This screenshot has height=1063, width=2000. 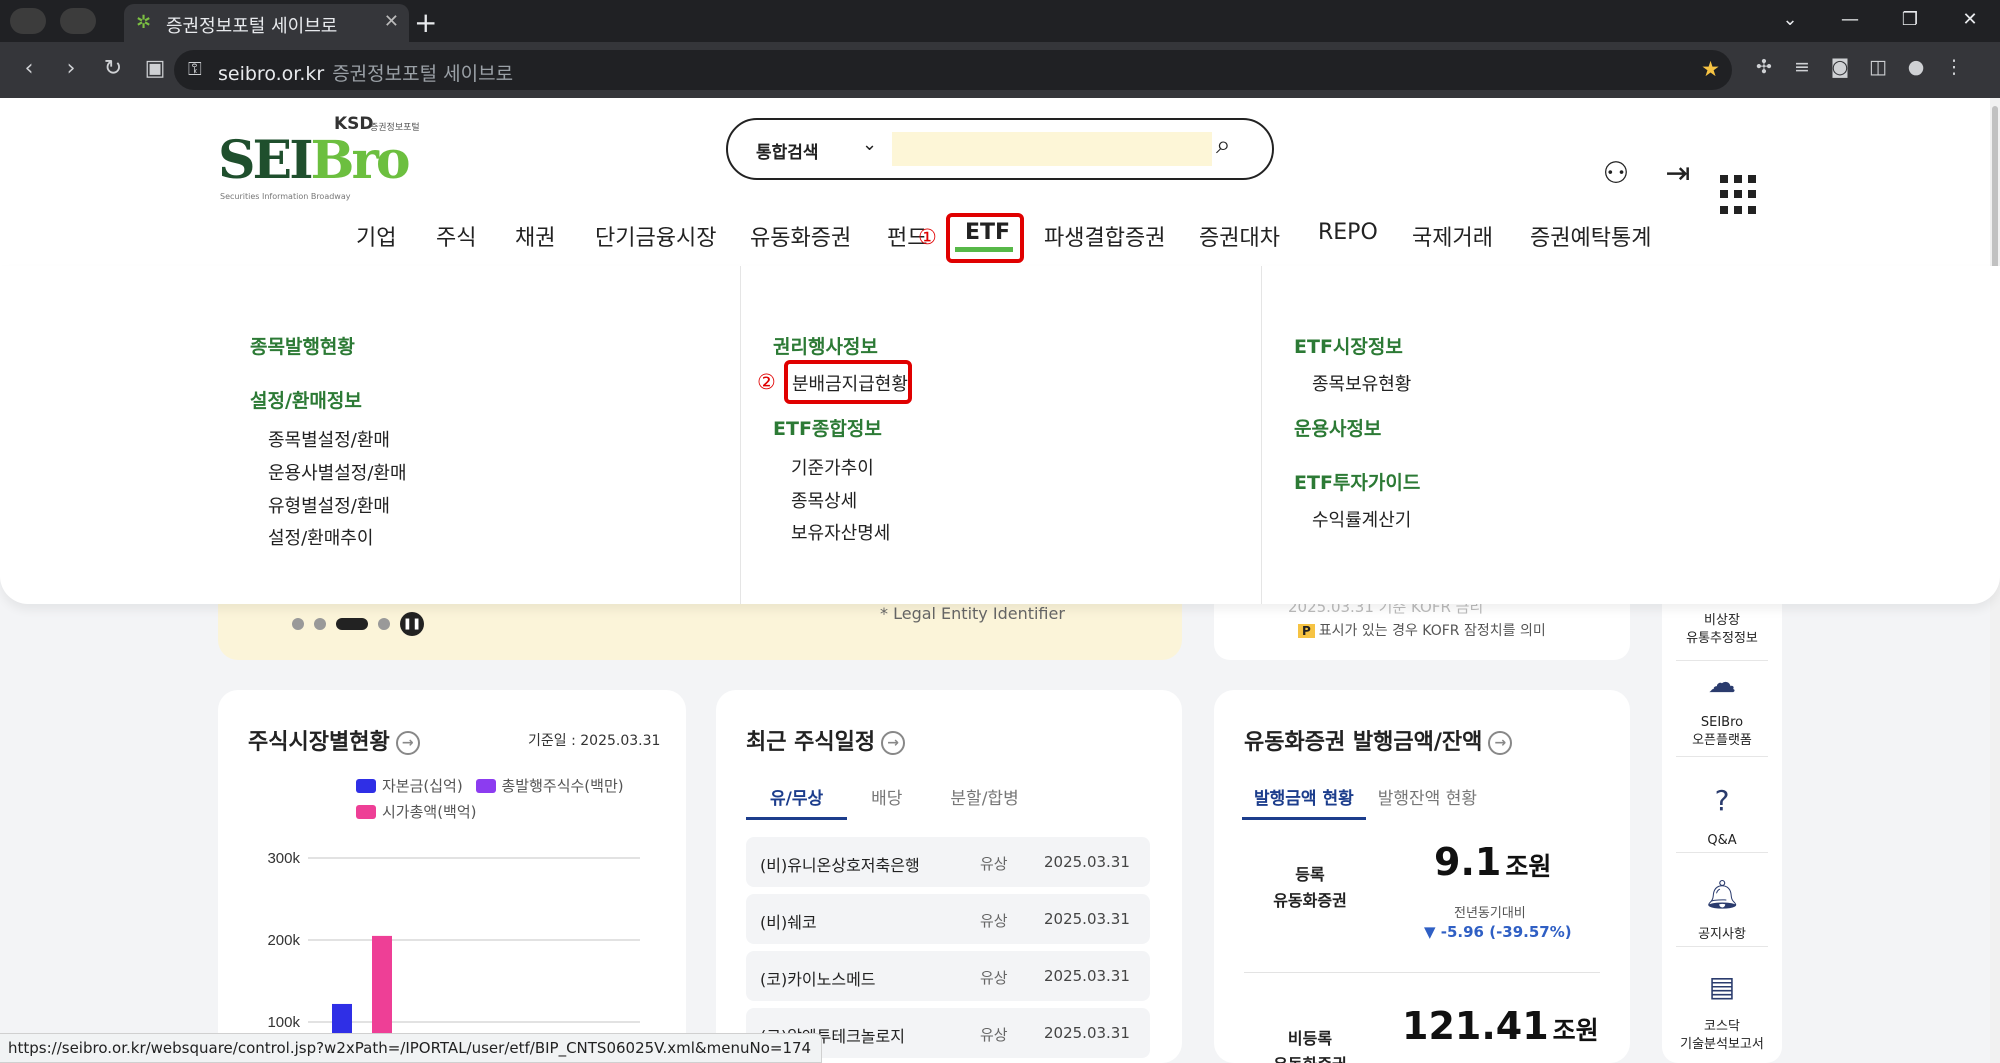 What do you see at coordinates (886, 802) in the screenshot?
I see `tab-dividend: 배당` at bounding box center [886, 802].